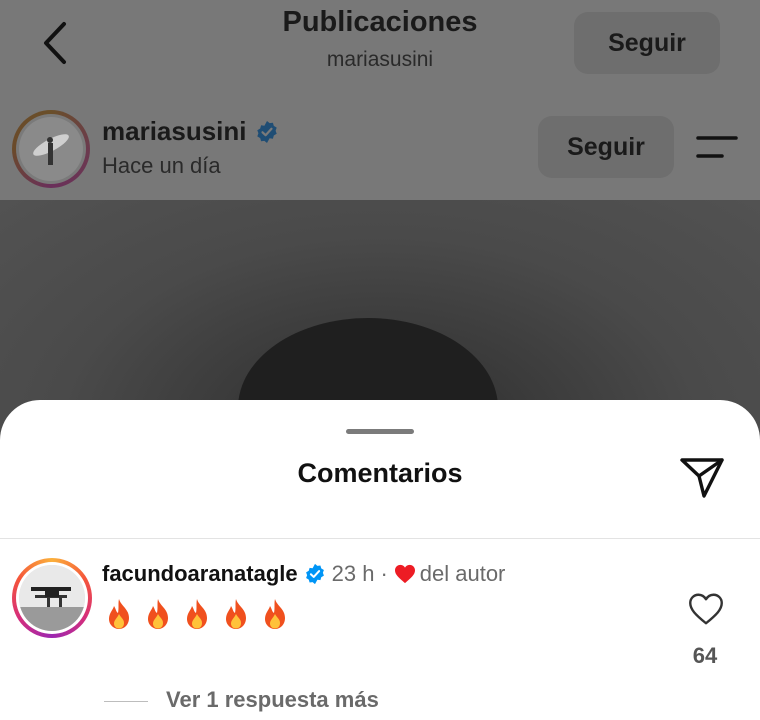 The width and height of the screenshot is (760, 720). Describe the element at coordinates (716, 147) in the screenshot. I see `menu-icon` at that location.